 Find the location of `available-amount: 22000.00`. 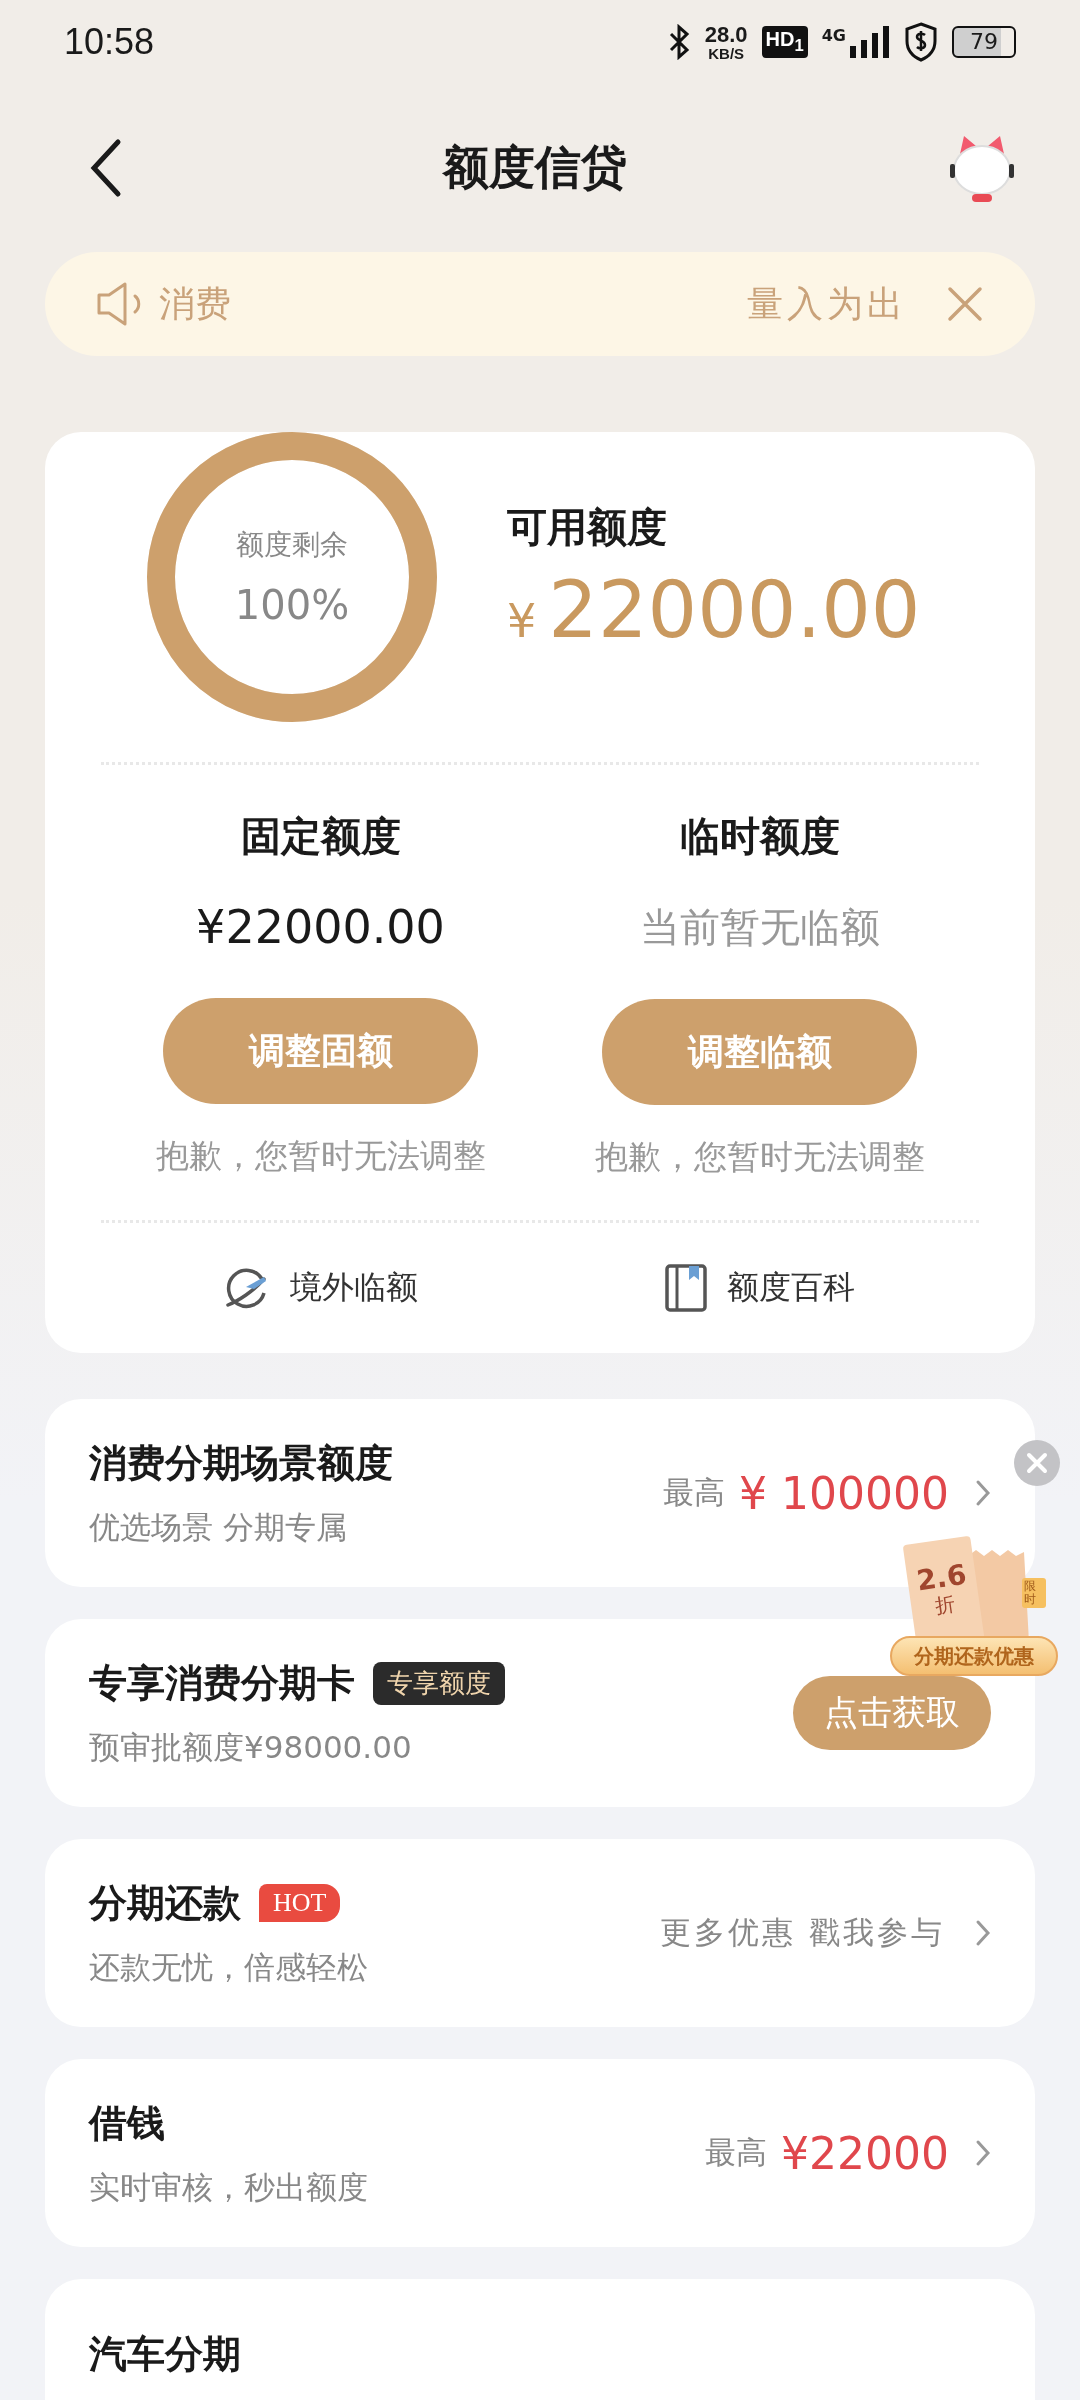

available-amount: 22000.00 is located at coordinates (734, 609).